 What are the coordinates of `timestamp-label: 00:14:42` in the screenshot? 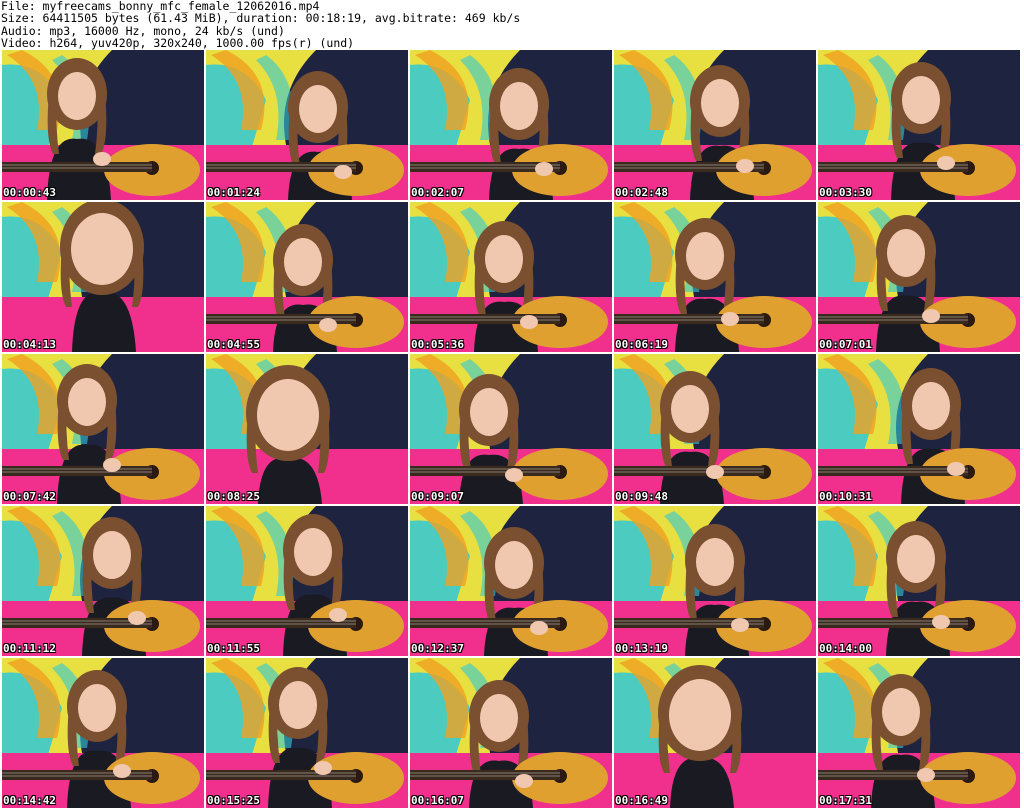 It's located at (29, 800).